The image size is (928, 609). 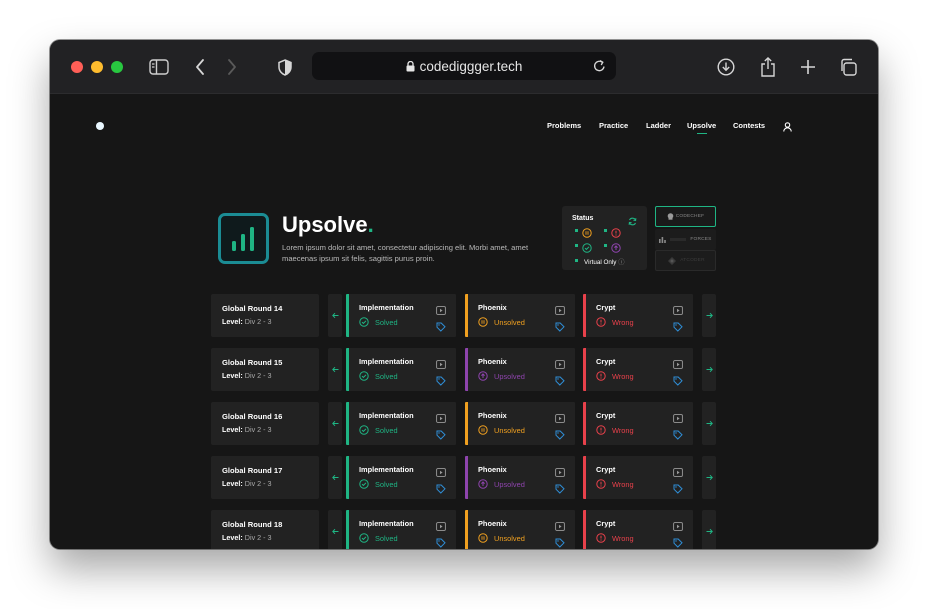 I want to click on problem-name: Phoenix, so click(x=492, y=307).